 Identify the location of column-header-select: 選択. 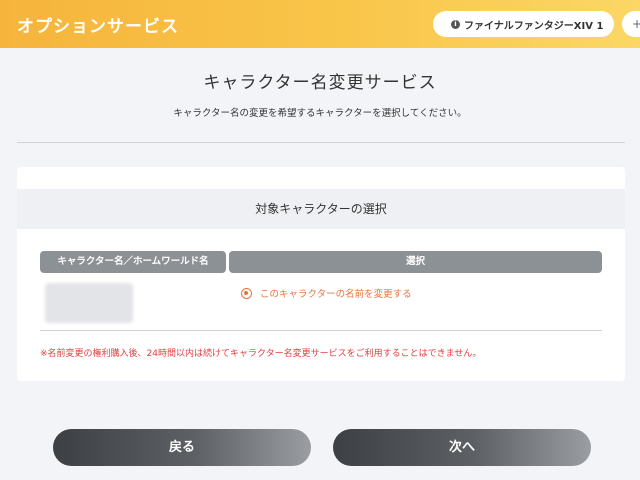
(415, 262).